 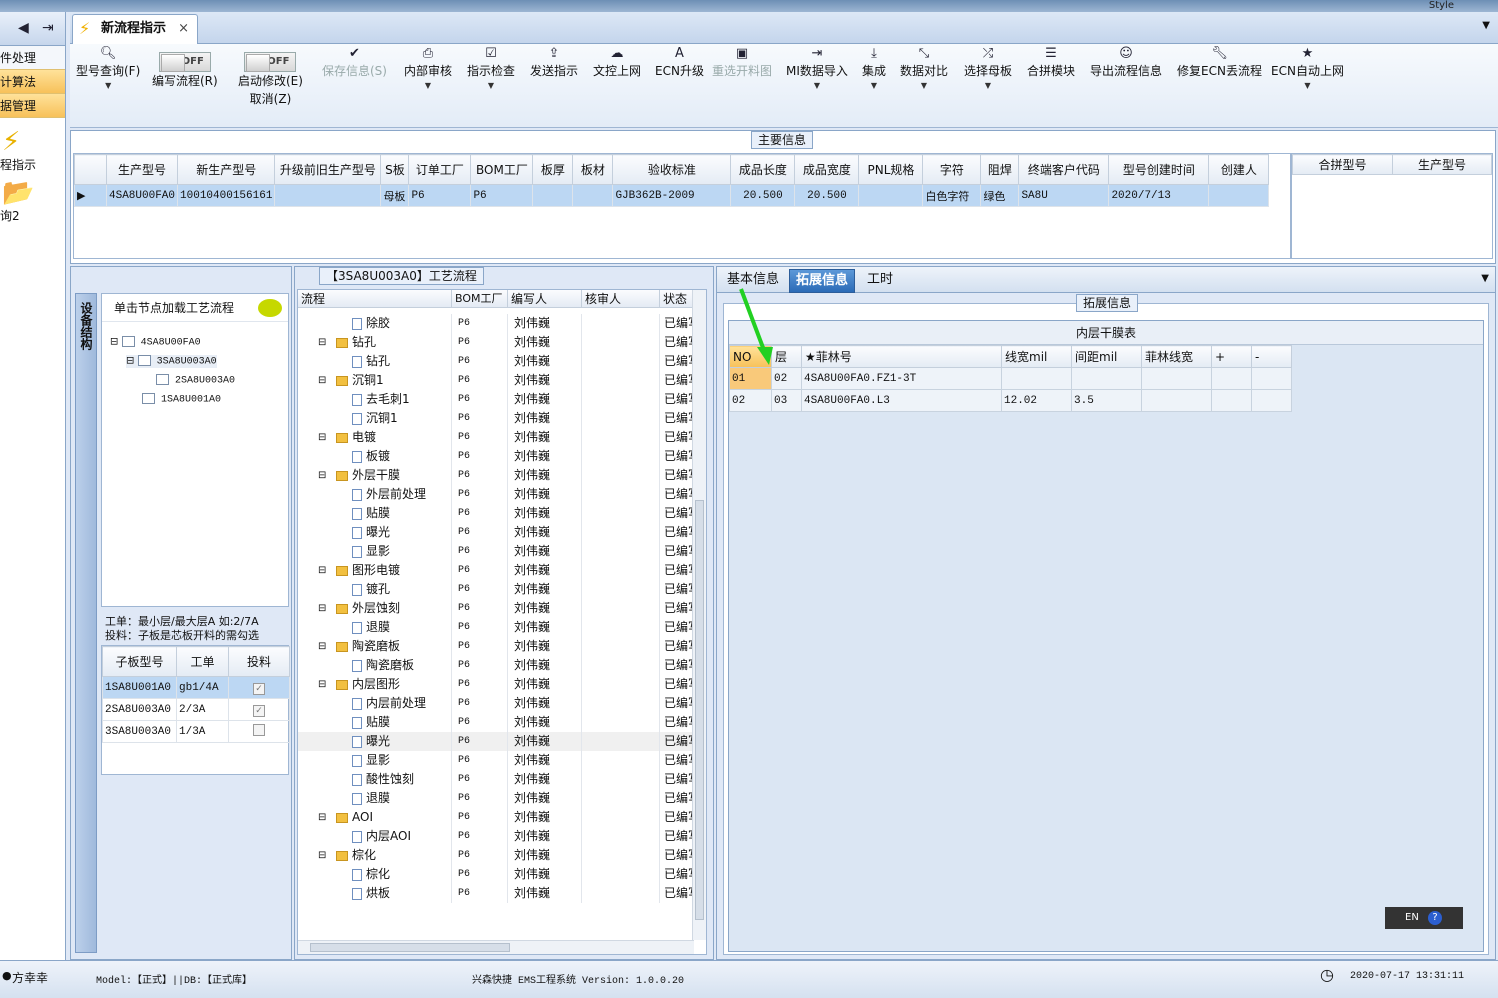 What do you see at coordinates (496, 342) in the screenshot?
I see `flow-row: ⊟ 钻孔 P6刘伟巍 已编写` at bounding box center [496, 342].